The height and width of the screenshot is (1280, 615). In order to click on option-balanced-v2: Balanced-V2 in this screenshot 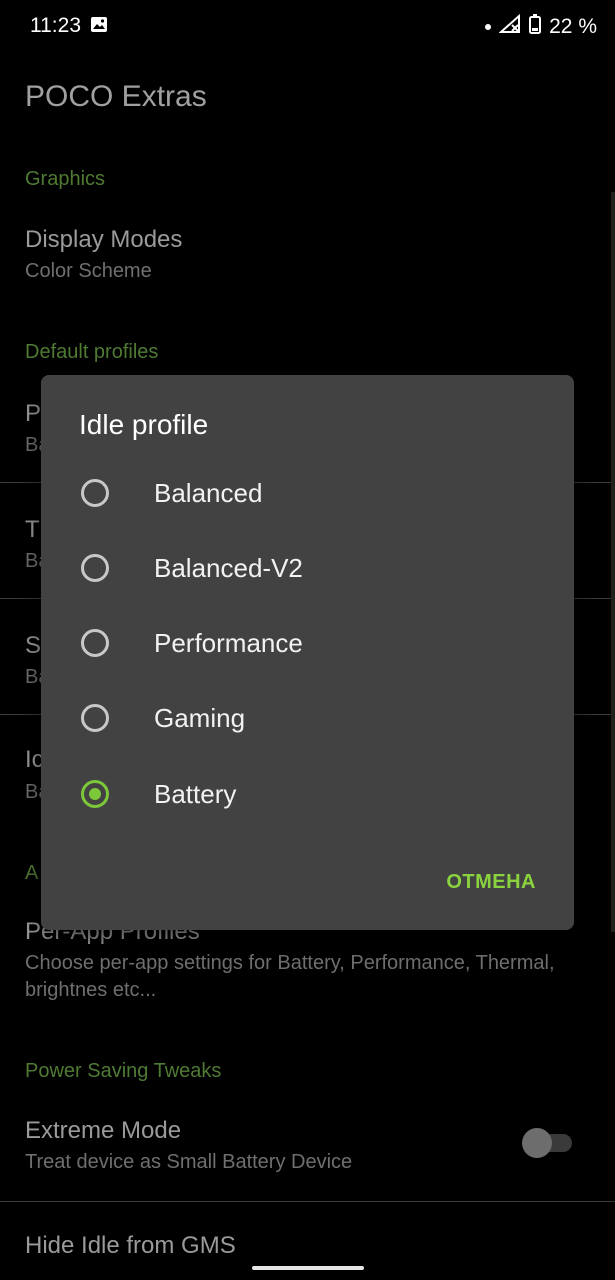, I will do `click(307, 570)`.